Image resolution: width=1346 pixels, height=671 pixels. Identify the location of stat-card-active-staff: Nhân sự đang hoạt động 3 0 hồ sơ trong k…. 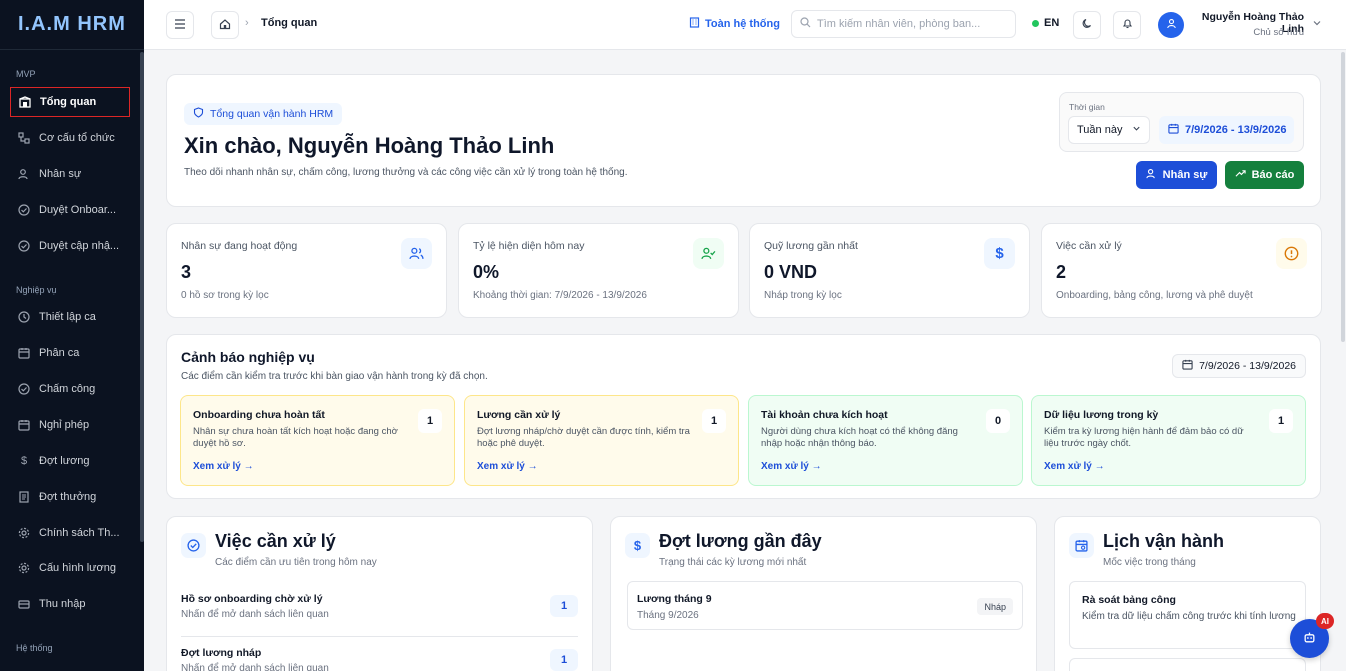
(306, 270).